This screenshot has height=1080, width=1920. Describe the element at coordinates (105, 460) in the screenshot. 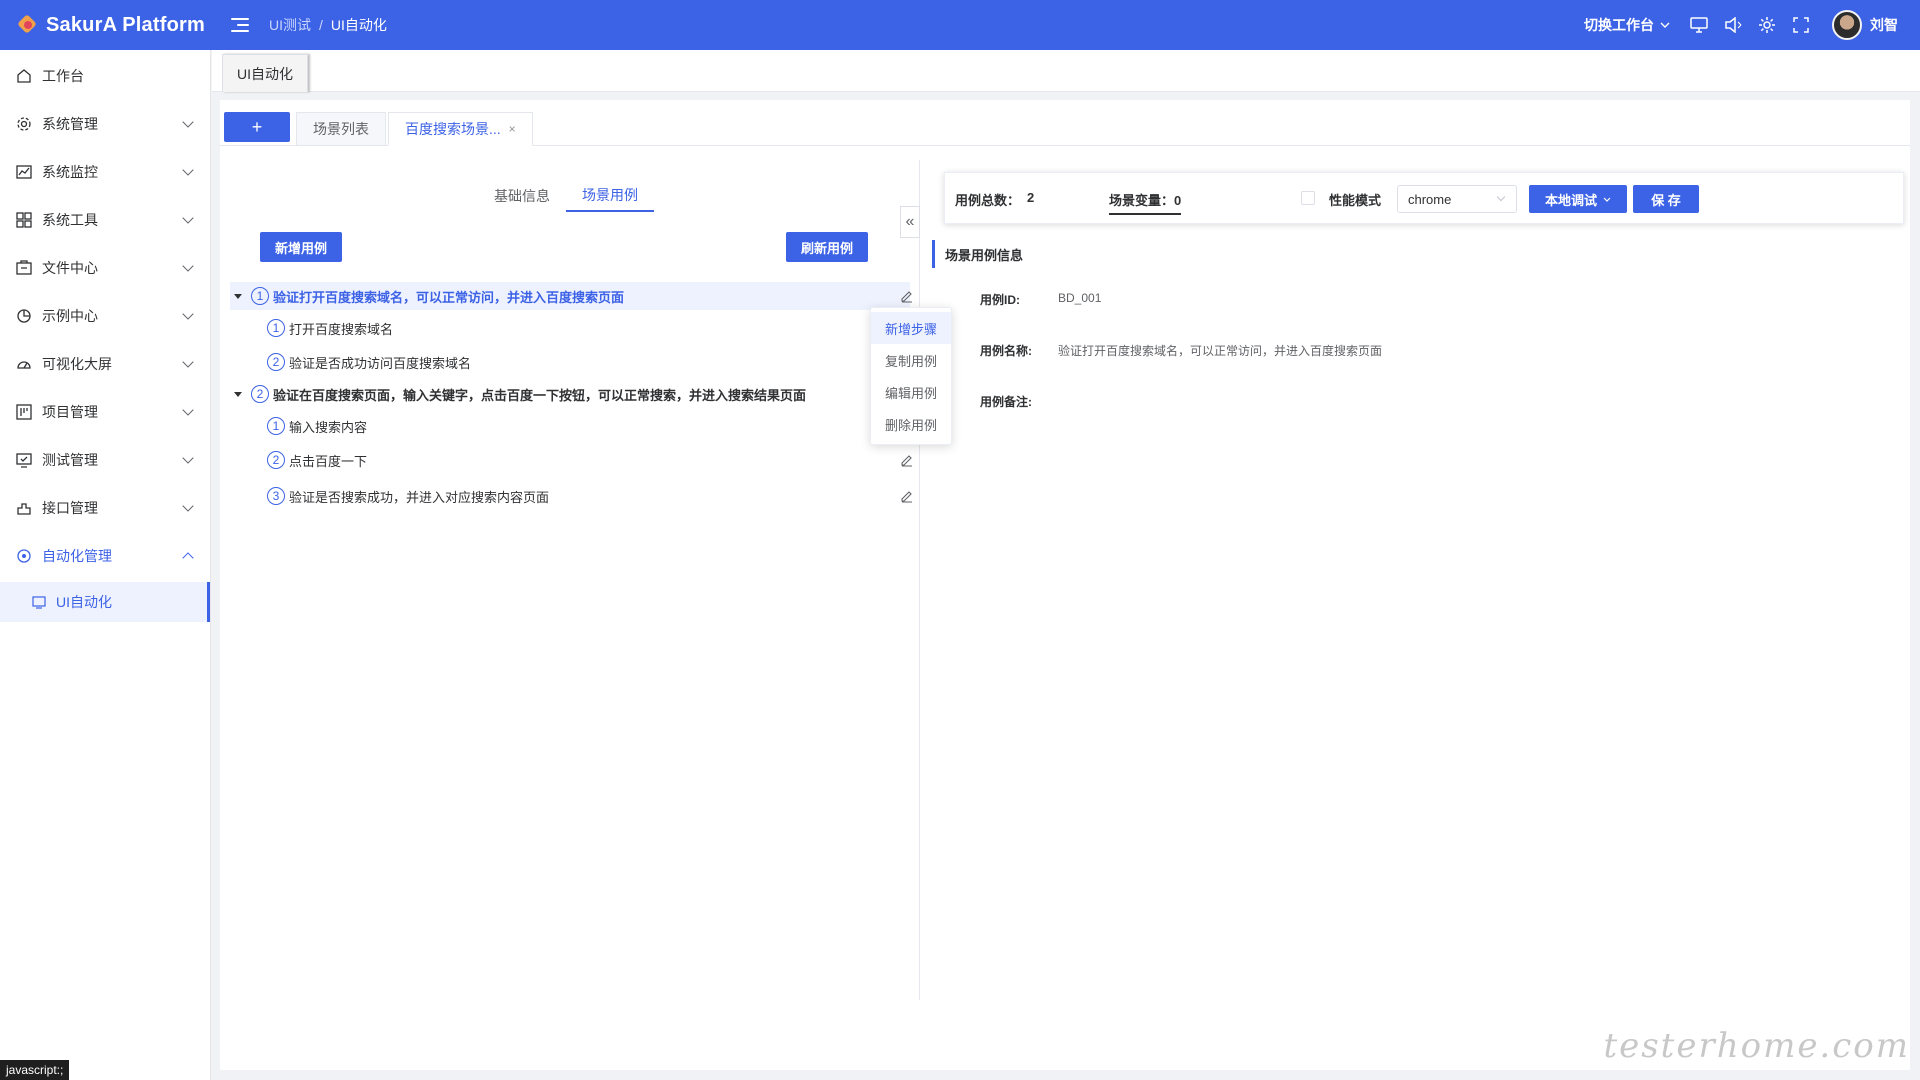

I see `sidebar-item-test-admin: 测试管理` at that location.